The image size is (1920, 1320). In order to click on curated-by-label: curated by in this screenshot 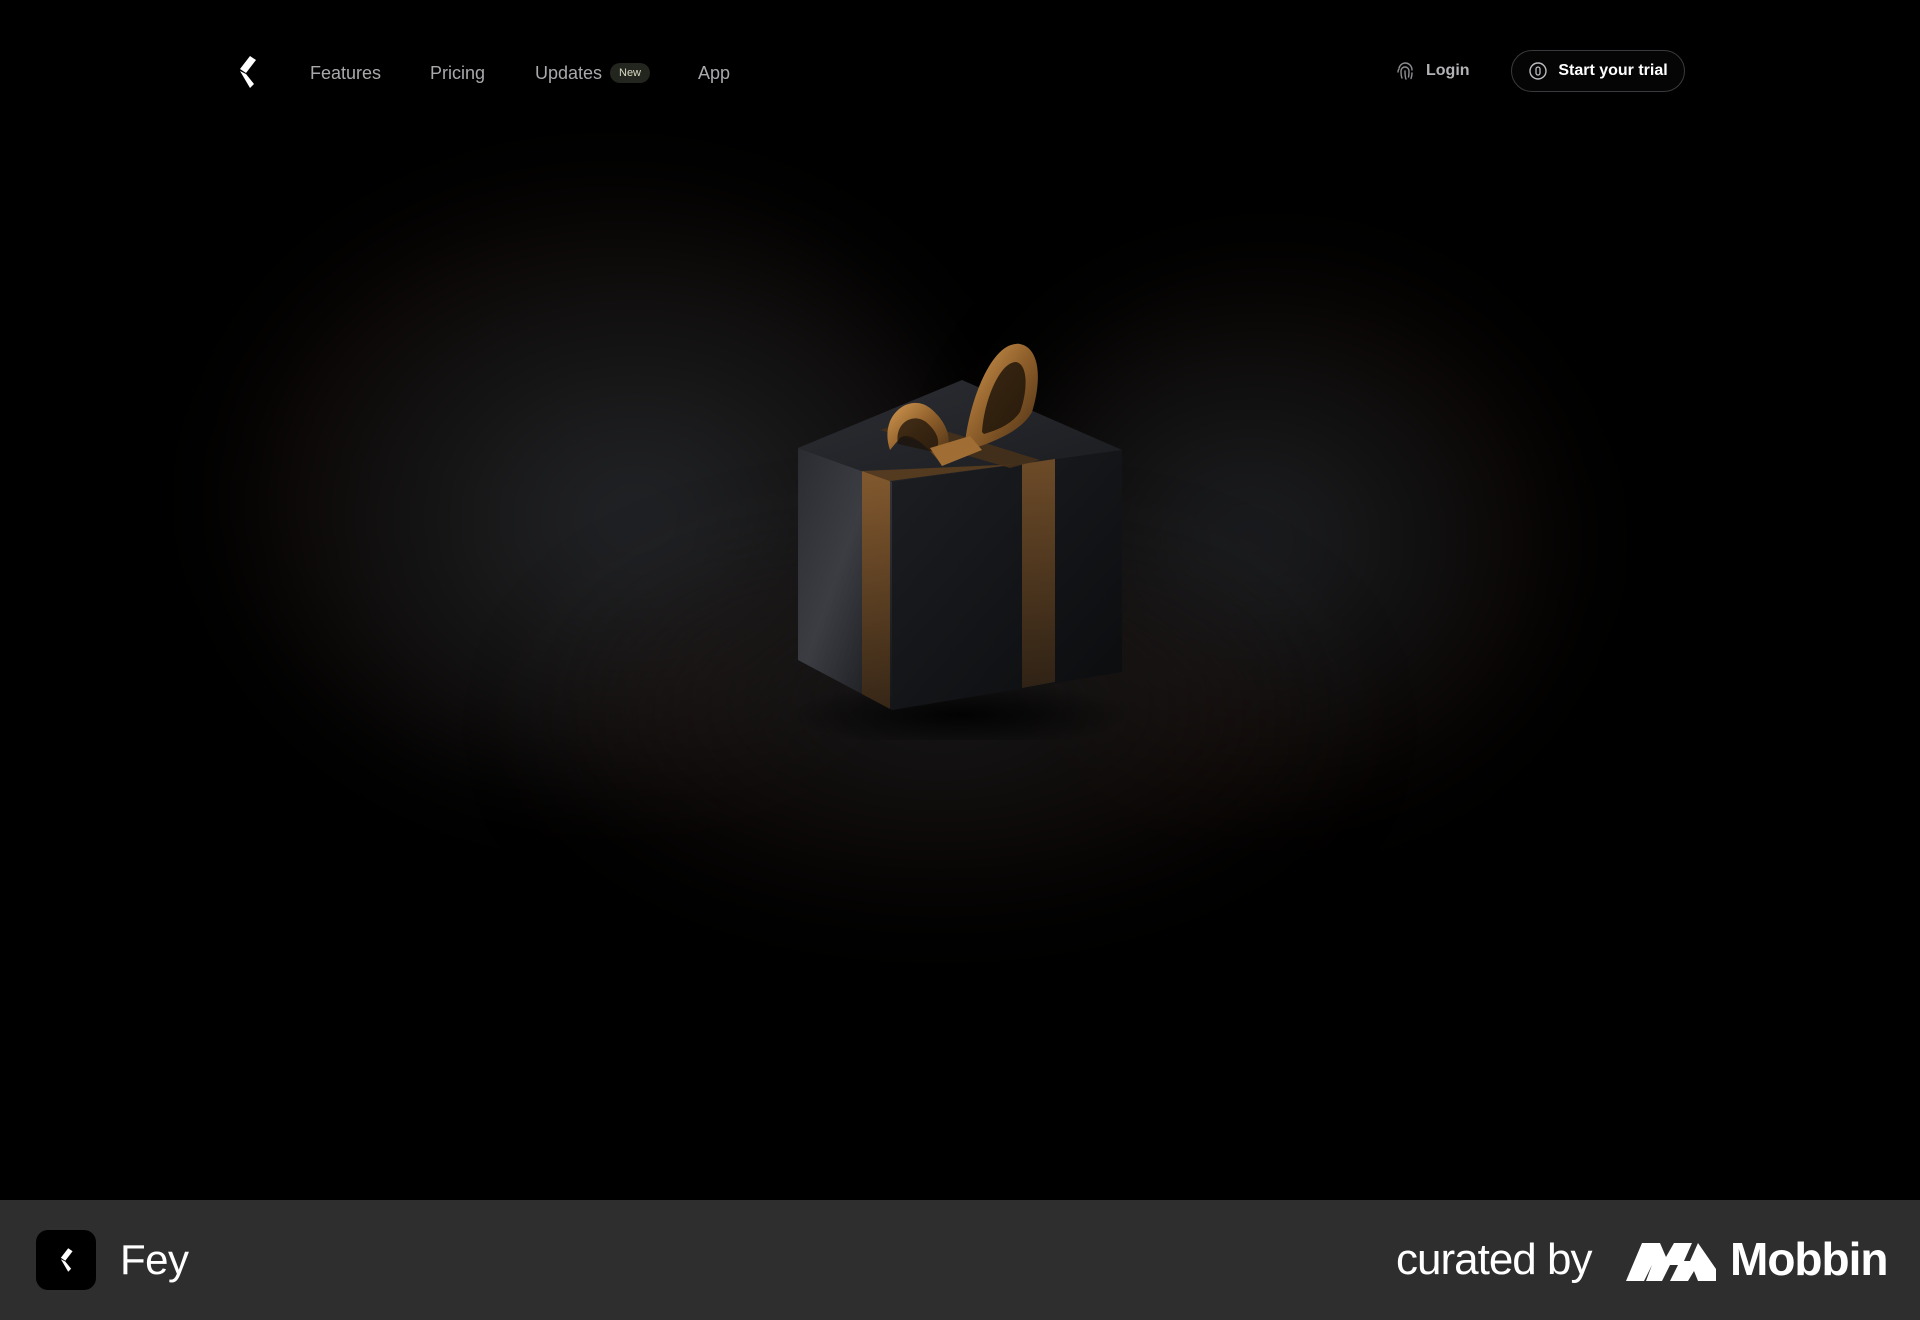, I will do `click(1494, 1259)`.